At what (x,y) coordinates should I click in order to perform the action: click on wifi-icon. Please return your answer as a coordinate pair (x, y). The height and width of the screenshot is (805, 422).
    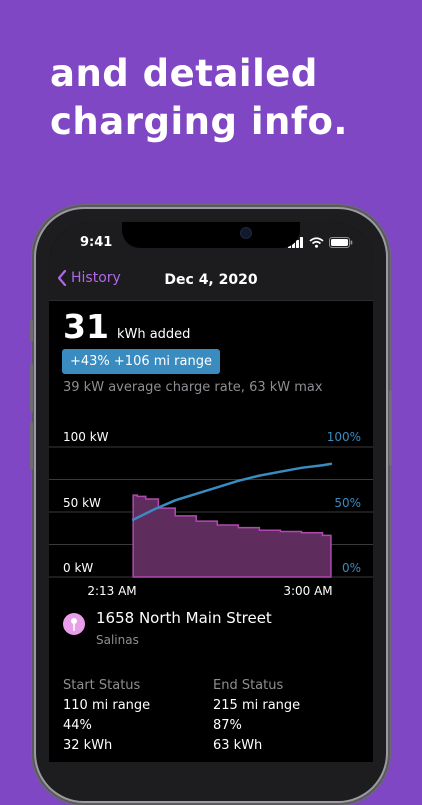
    Looking at the image, I should click on (316, 242).